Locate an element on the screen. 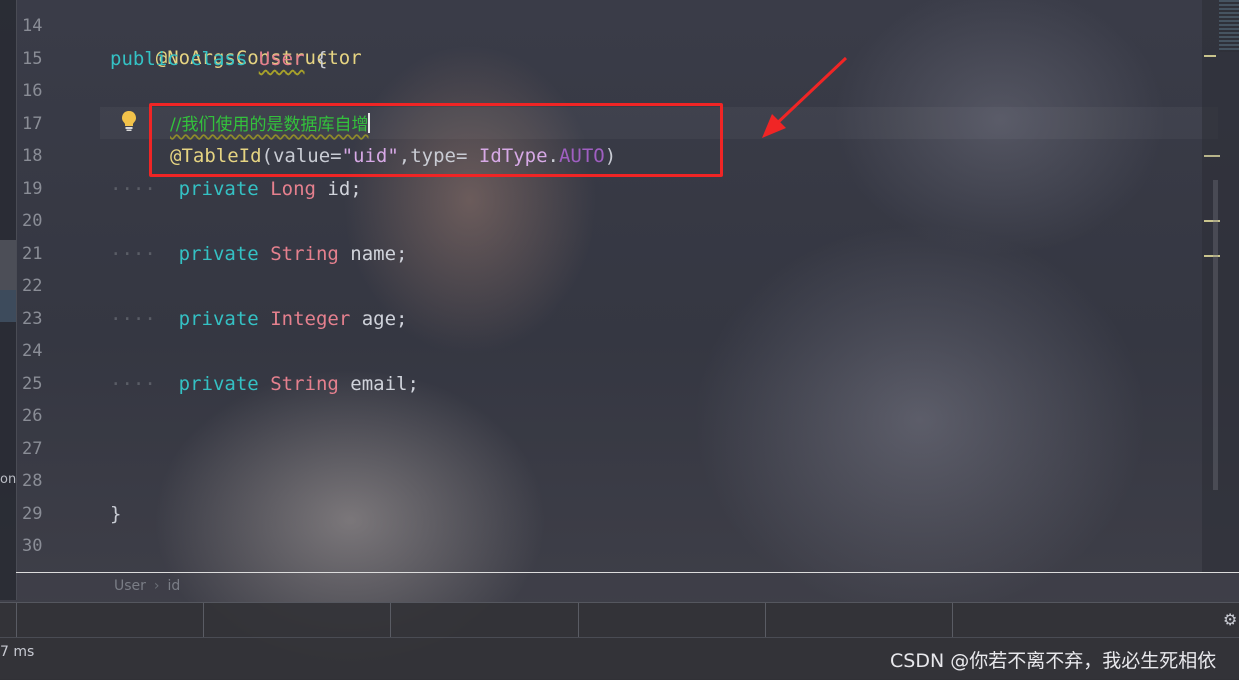 This screenshot has width=1239, height=680. field-name: name; is located at coordinates (379, 254).